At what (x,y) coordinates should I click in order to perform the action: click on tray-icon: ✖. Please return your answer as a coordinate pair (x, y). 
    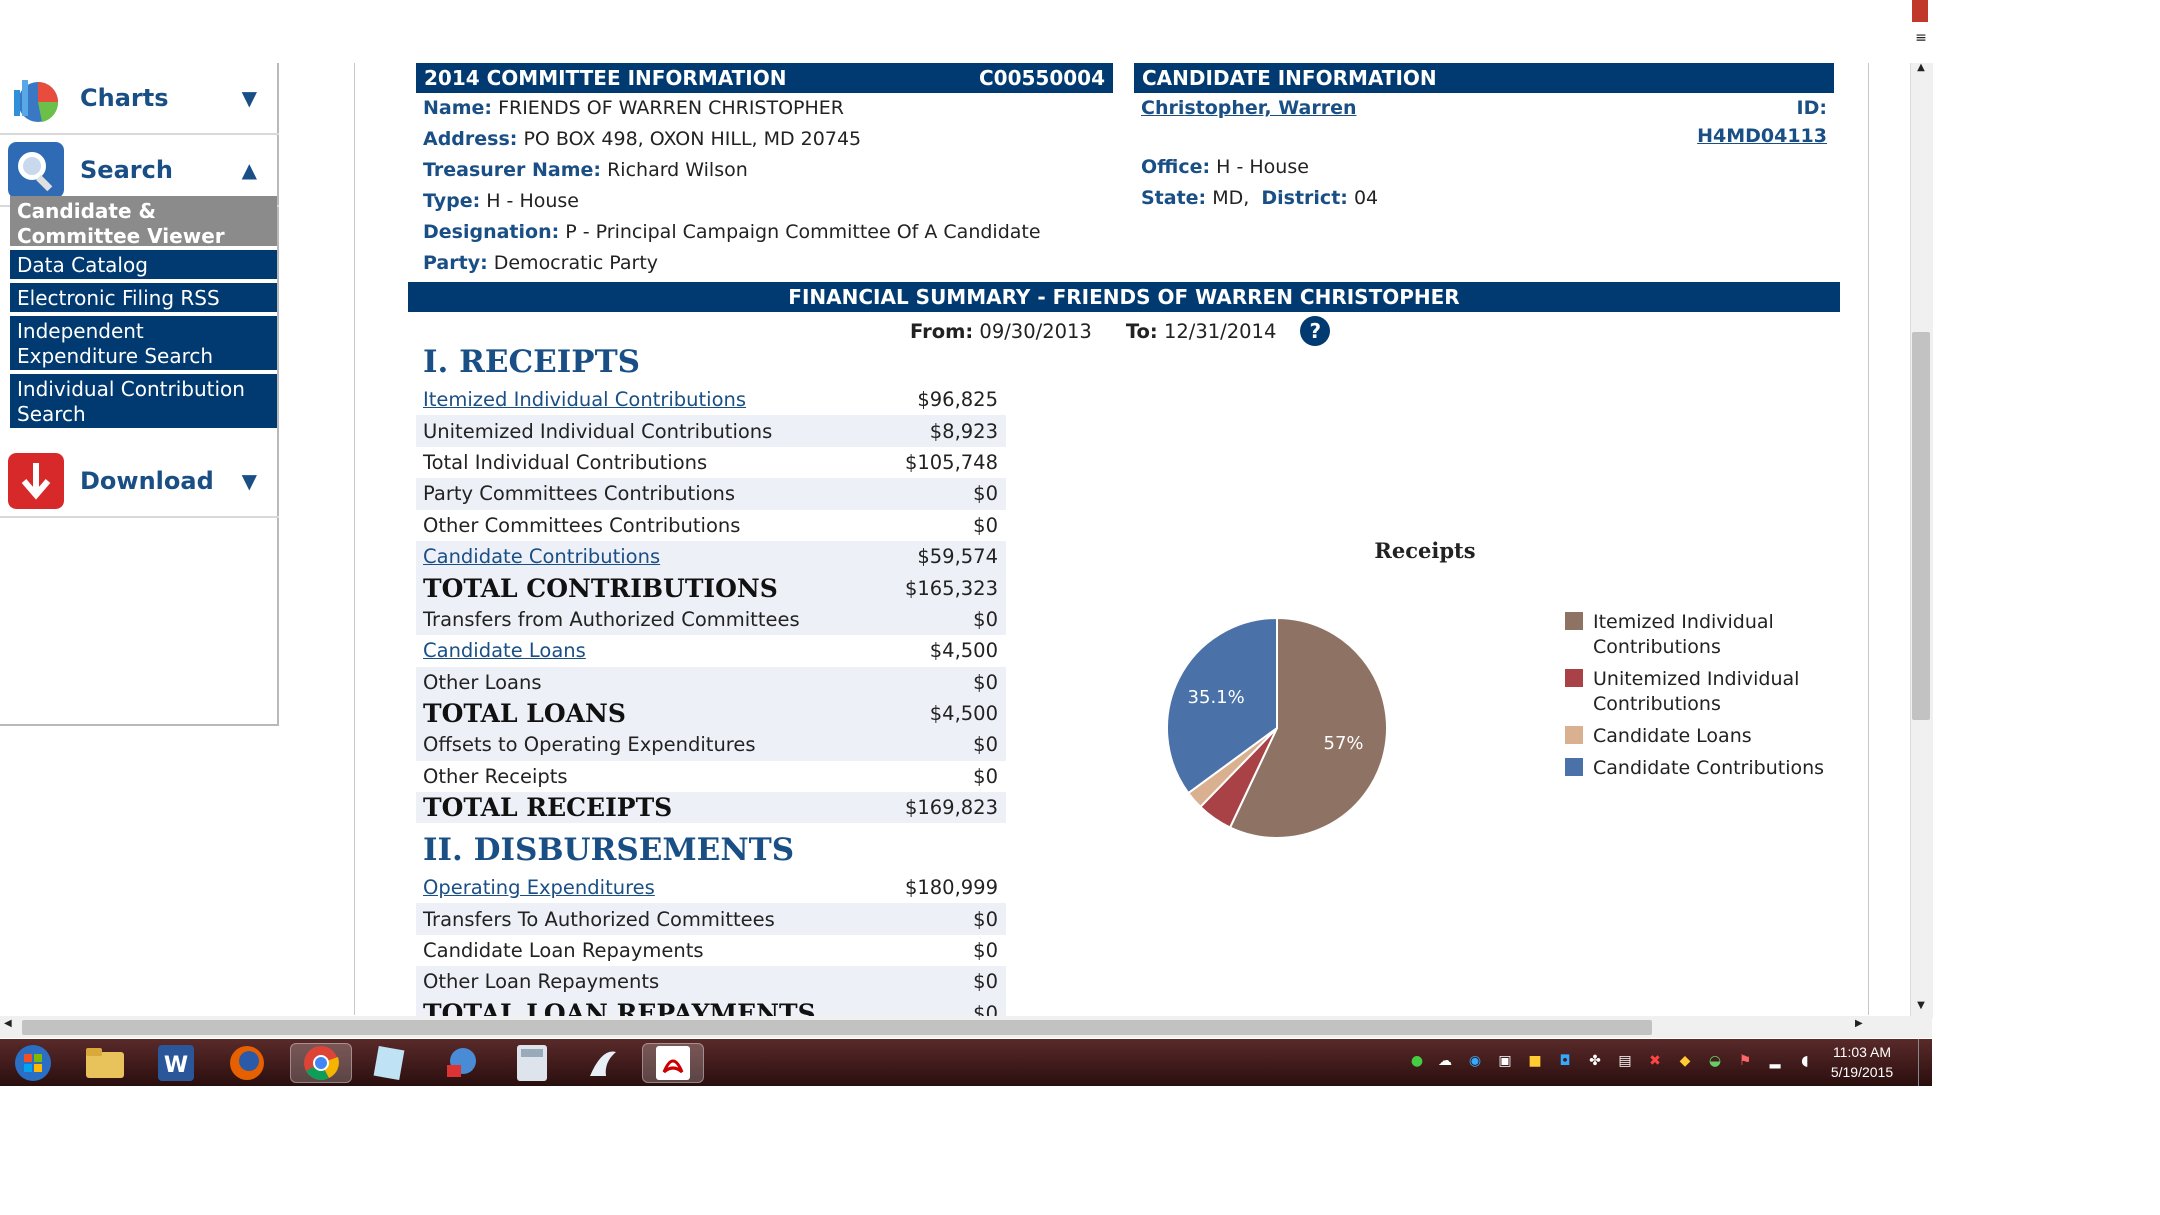
    Looking at the image, I should click on (1655, 1062).